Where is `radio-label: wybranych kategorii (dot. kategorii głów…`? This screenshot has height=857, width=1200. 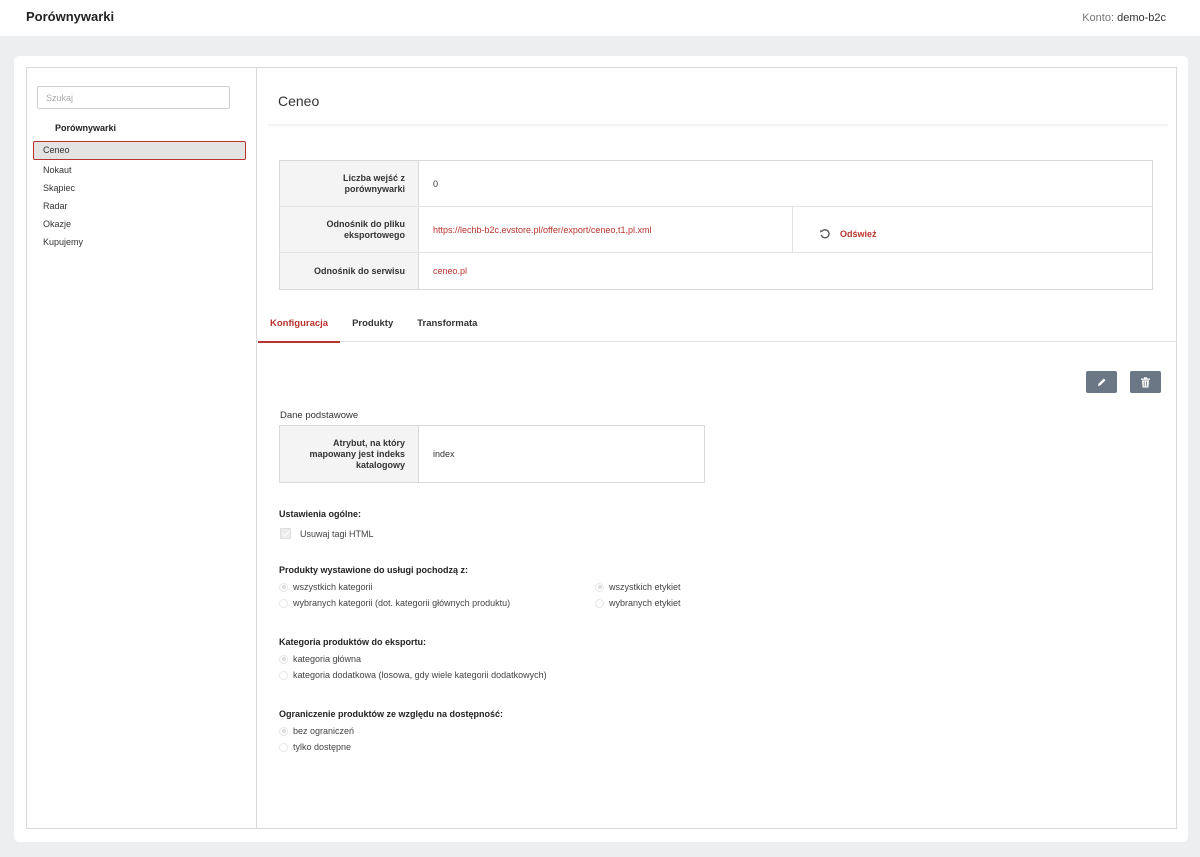 radio-label: wybranych kategorii (dot. kategorii głów… is located at coordinates (402, 603).